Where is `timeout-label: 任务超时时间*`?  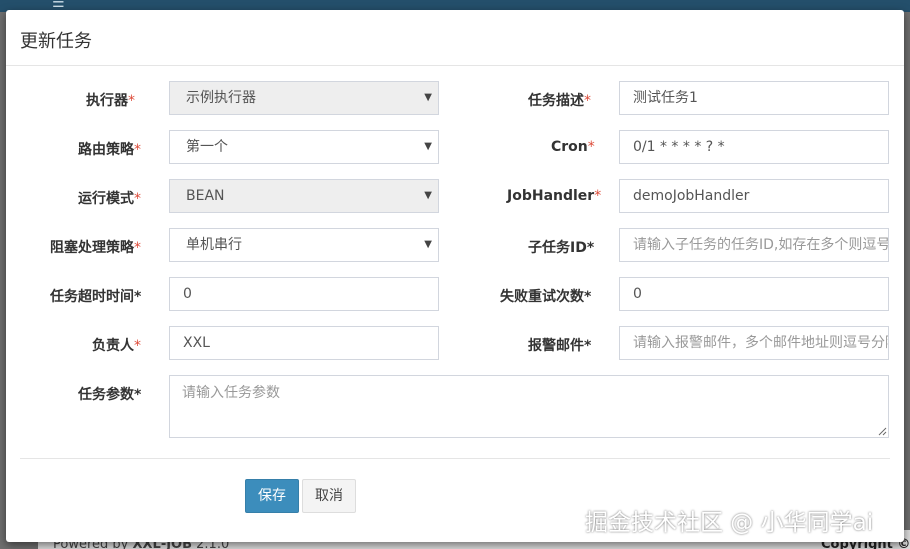
timeout-label: 任务超时时间* is located at coordinates (96, 297).